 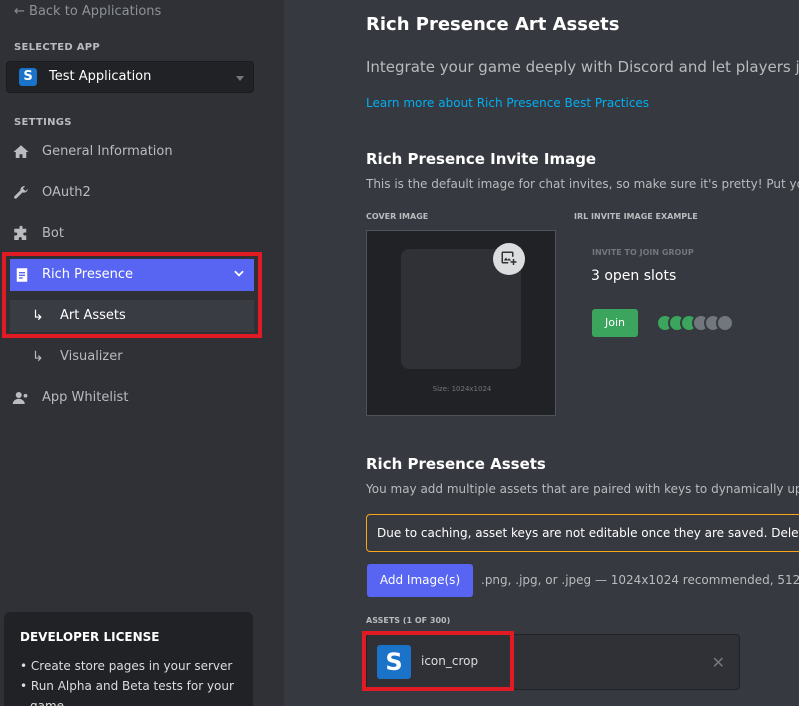 I want to click on license-title: DEVELOPER LICENSE, so click(x=90, y=637).